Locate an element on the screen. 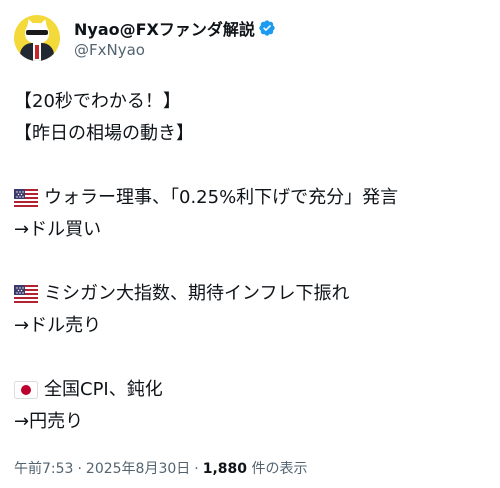  views-count: 1,880 is located at coordinates (225, 469).